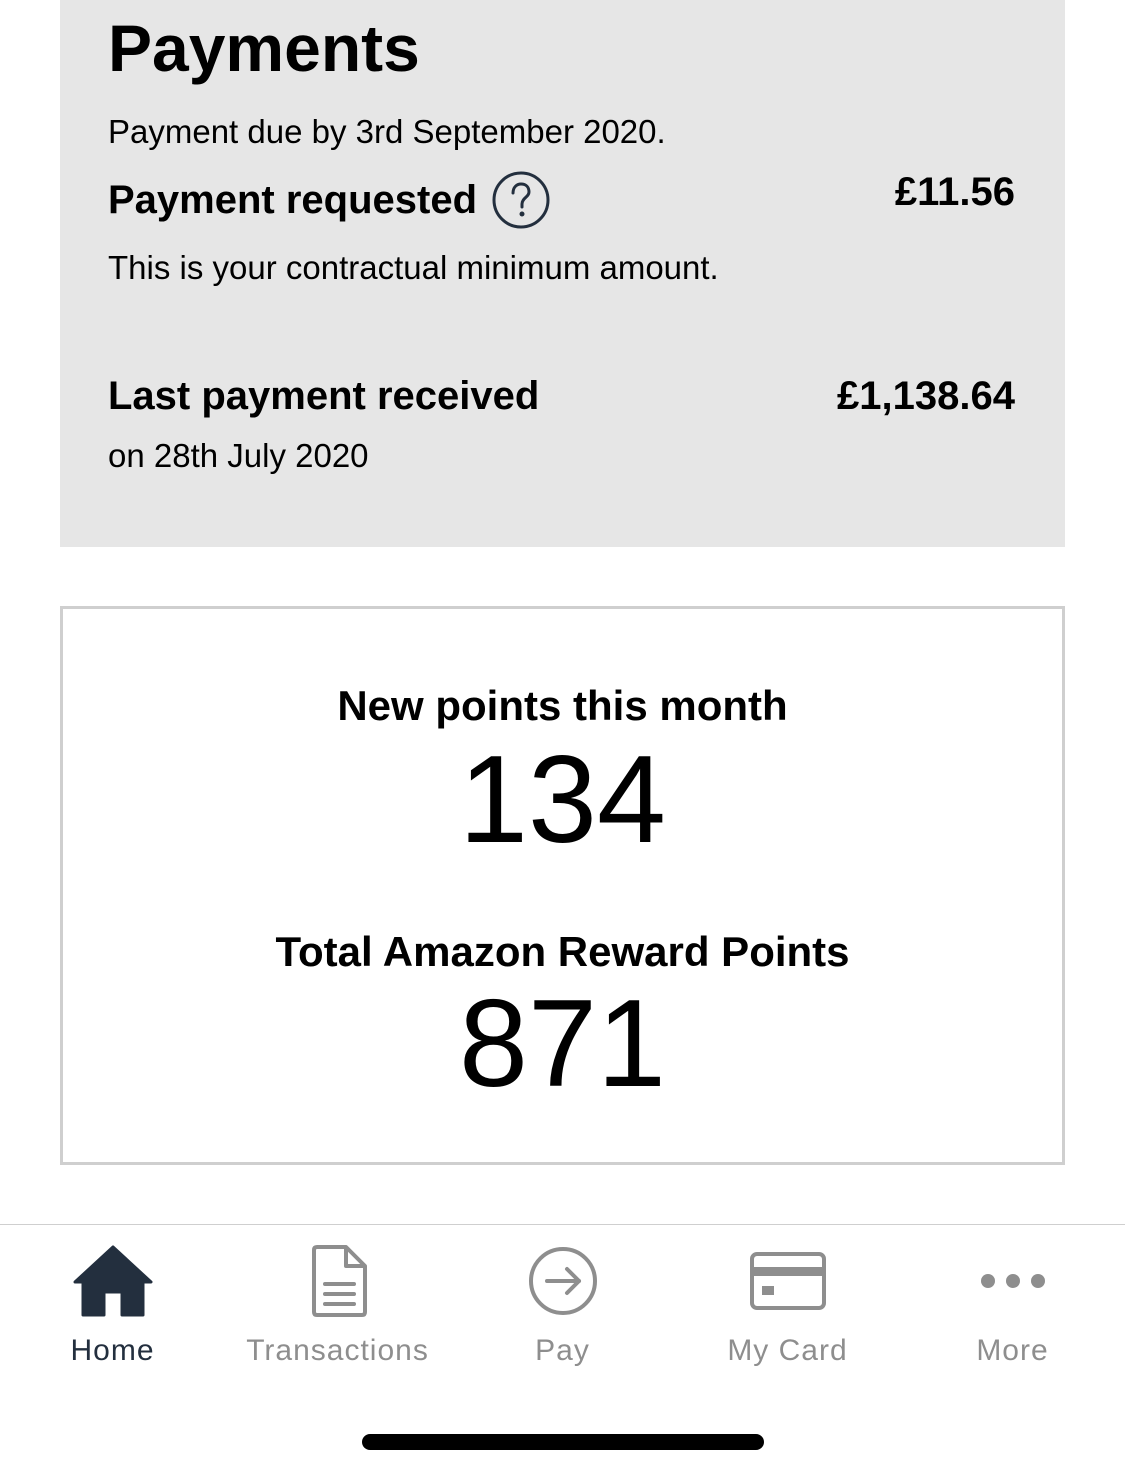 This screenshot has width=1125, height=1473. What do you see at coordinates (788, 1281) in the screenshot?
I see `card-icon` at bounding box center [788, 1281].